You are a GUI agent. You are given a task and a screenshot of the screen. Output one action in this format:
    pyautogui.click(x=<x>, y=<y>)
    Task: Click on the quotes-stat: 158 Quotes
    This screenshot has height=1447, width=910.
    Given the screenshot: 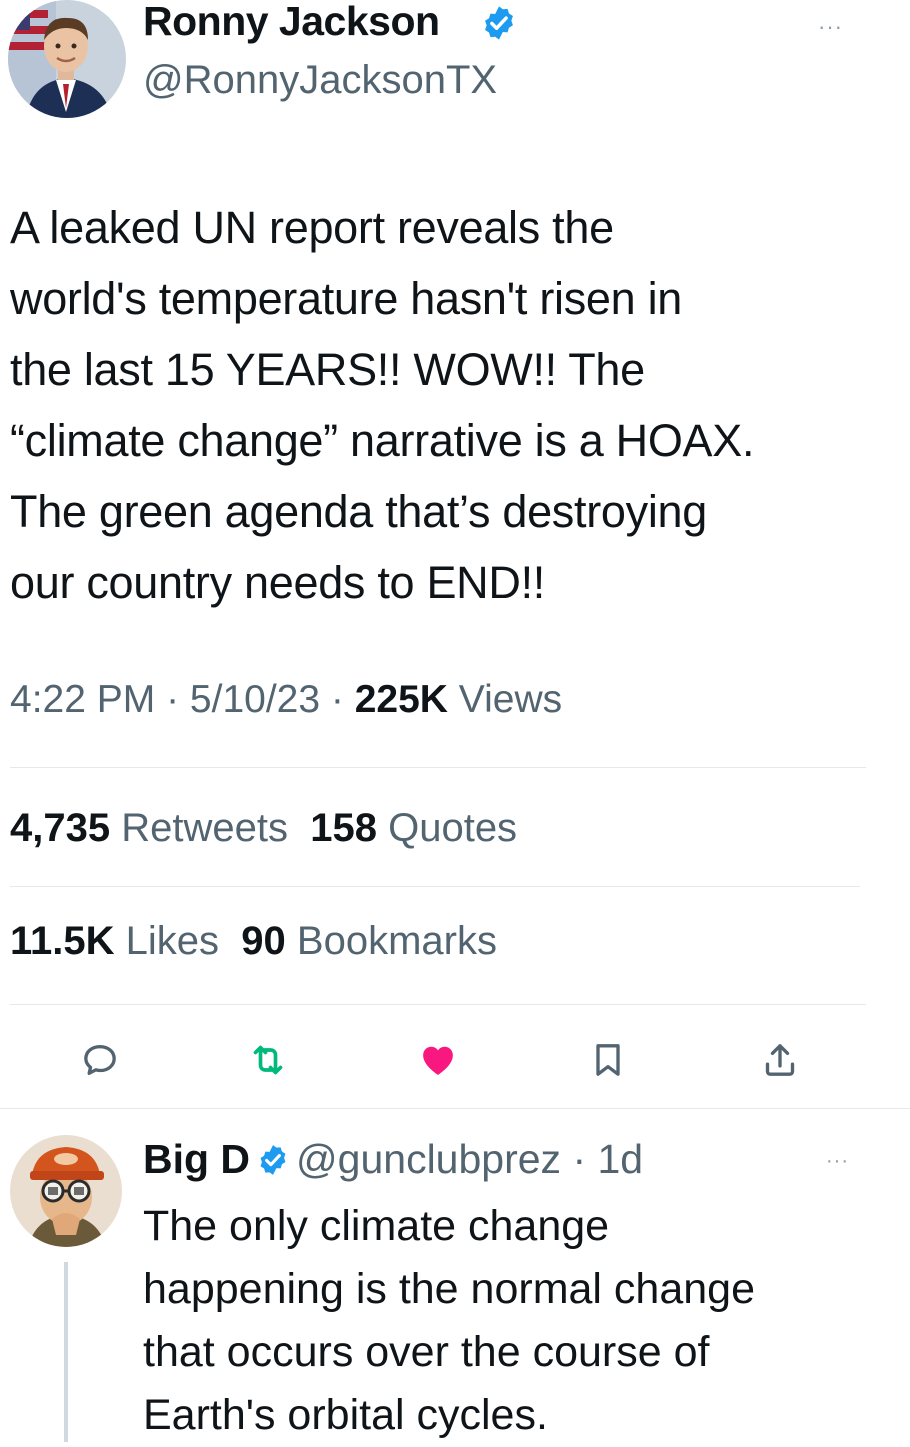 What is the action you would take?
    pyautogui.click(x=413, y=828)
    